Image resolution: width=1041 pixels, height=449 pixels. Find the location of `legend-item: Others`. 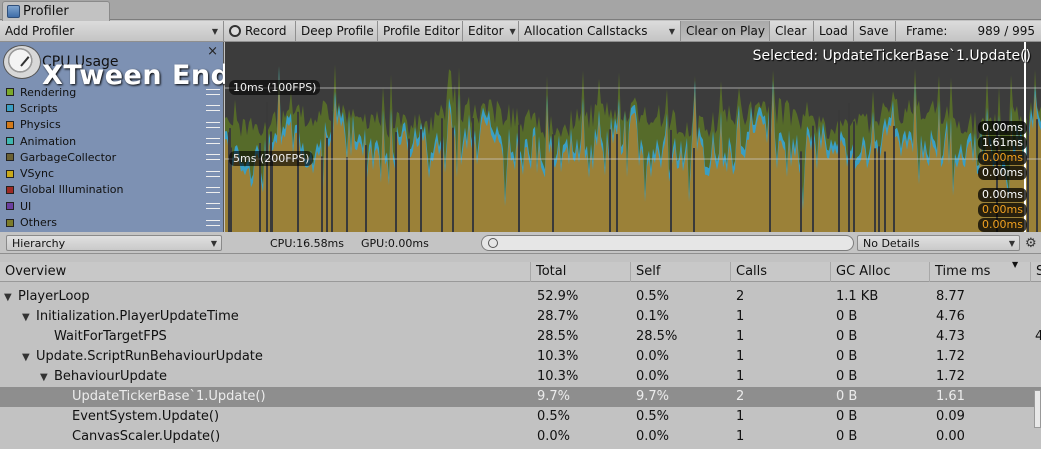

legend-item: Others is located at coordinates (113, 222).